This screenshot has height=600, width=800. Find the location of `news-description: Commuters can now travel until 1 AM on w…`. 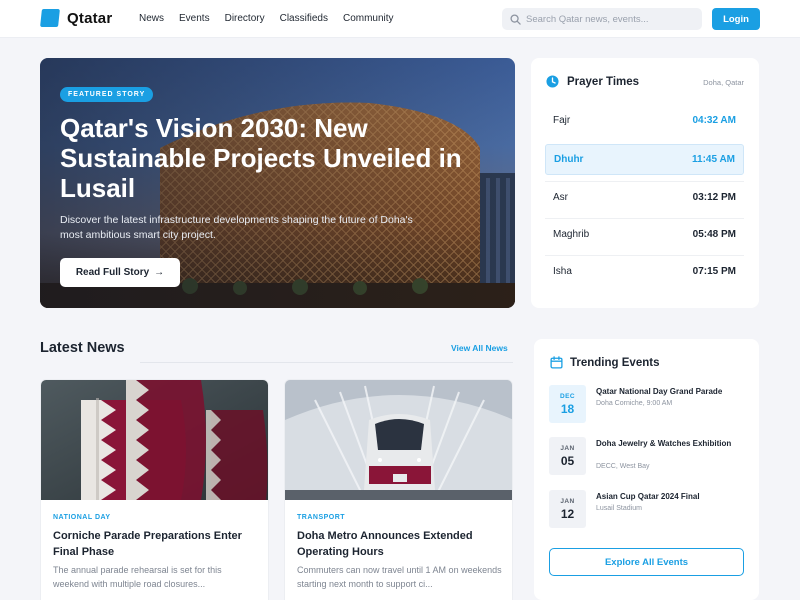

news-description: Commuters can now travel until 1 AM on w… is located at coordinates (399, 577).